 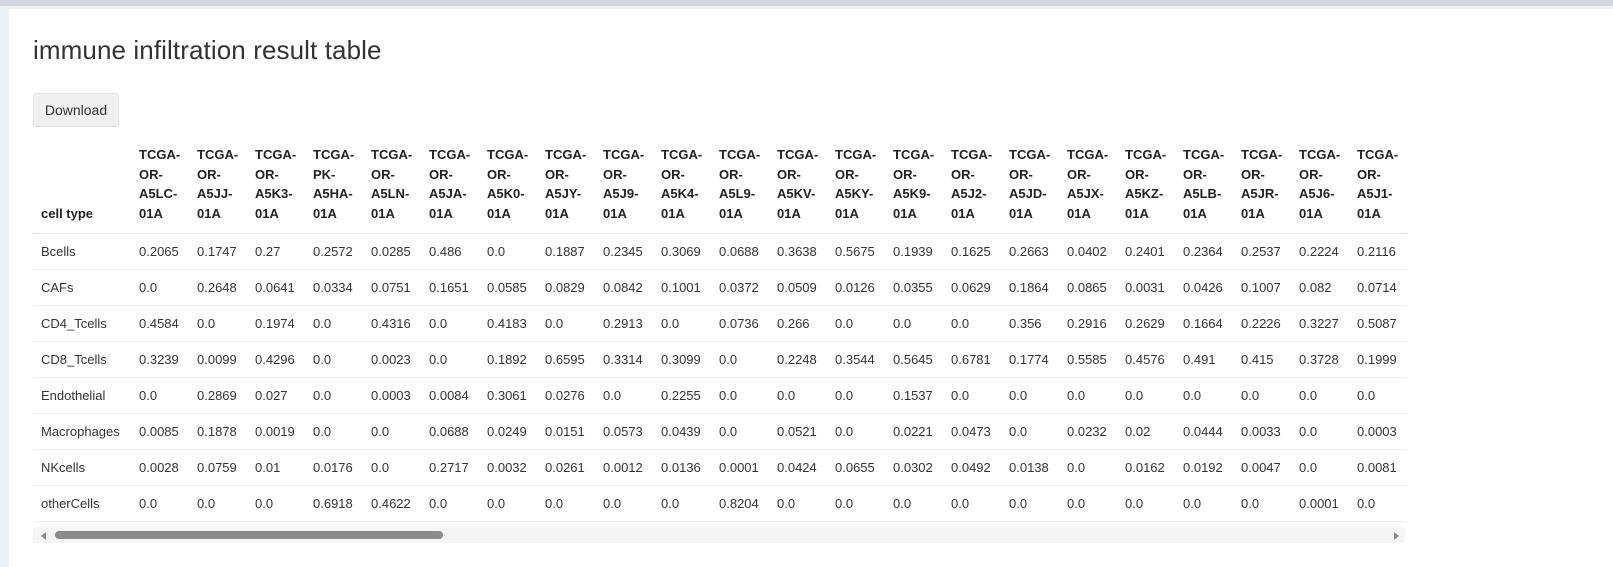 I want to click on column-header-sample: TCGA- OR- A5JR- 01A, so click(x=1262, y=185).